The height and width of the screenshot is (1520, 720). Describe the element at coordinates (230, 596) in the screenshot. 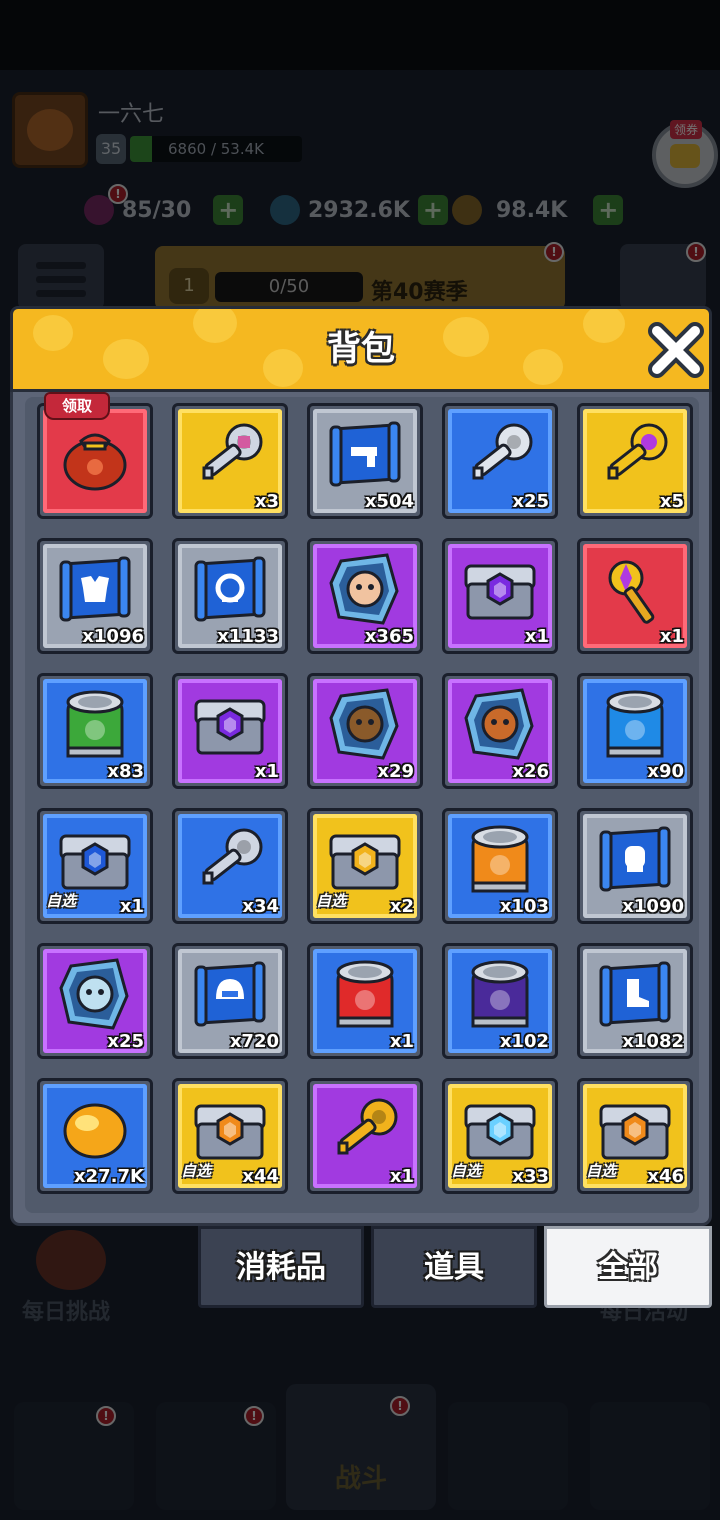

I see `item-slot: x1133` at that location.